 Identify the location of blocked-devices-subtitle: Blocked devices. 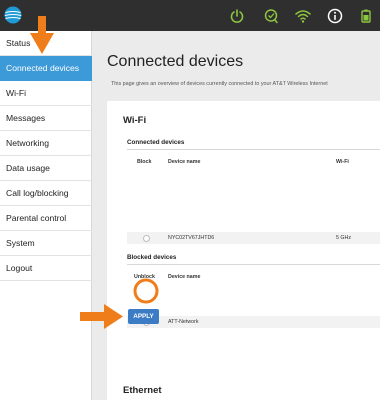
(152, 257).